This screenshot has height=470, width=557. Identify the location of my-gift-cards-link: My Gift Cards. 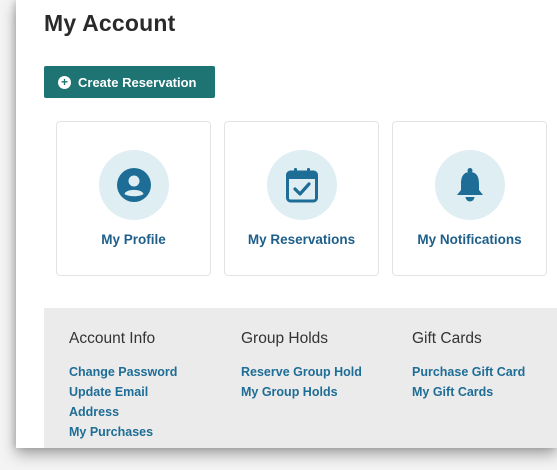
(468, 392).